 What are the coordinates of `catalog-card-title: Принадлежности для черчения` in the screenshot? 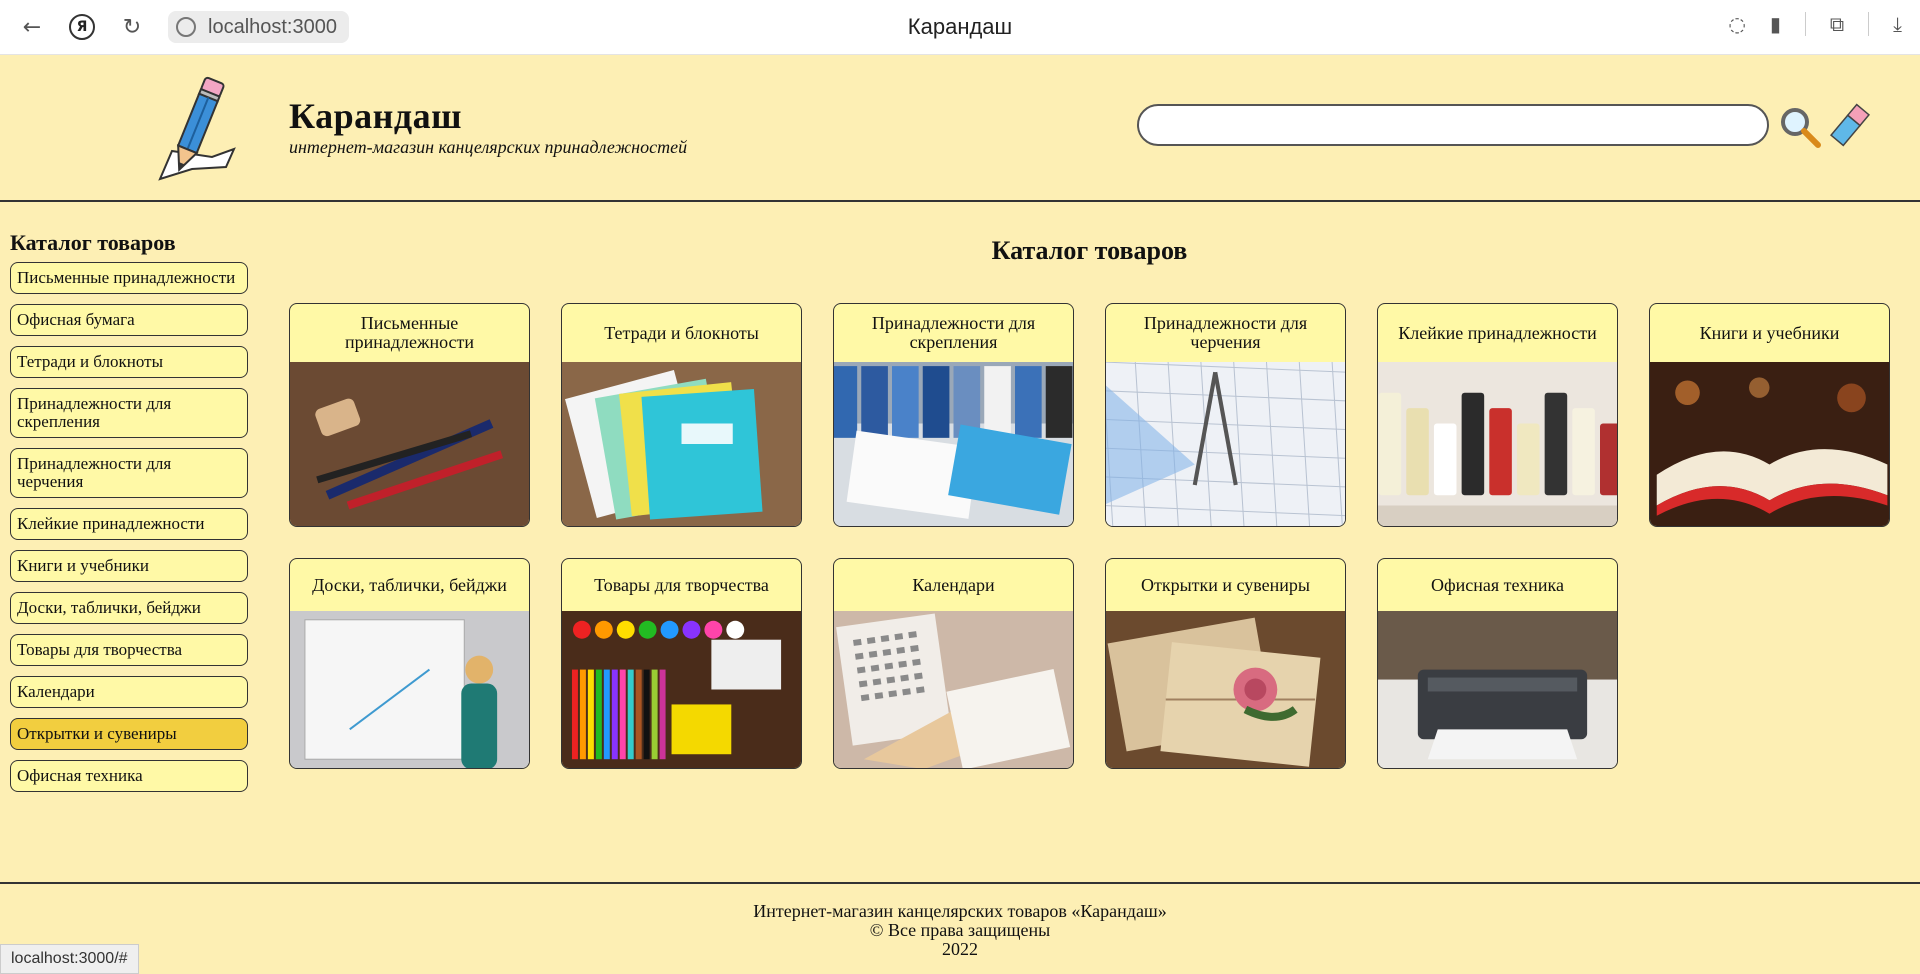 It's located at (1225, 332).